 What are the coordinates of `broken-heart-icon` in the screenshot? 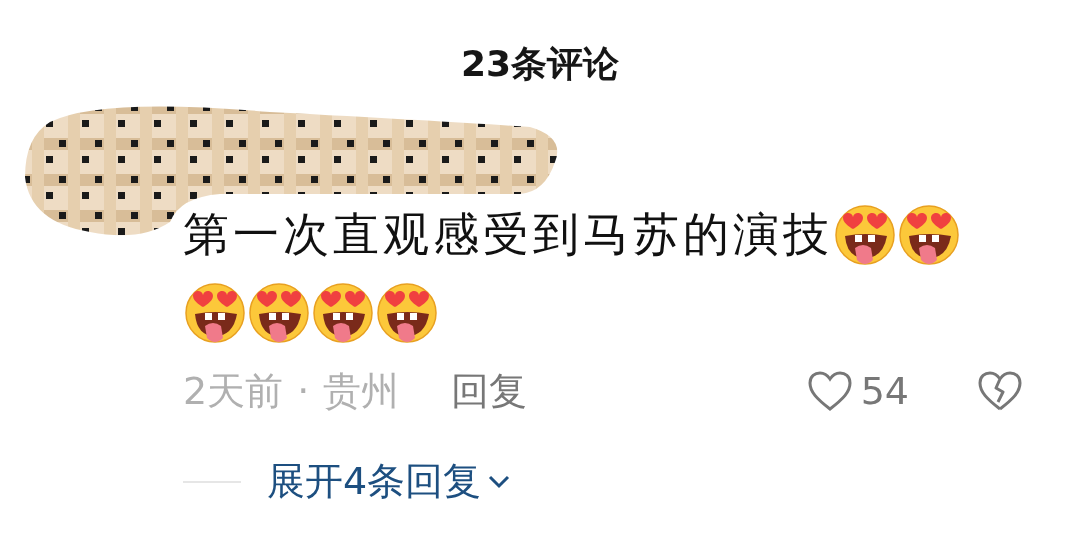 It's located at (1000, 391).